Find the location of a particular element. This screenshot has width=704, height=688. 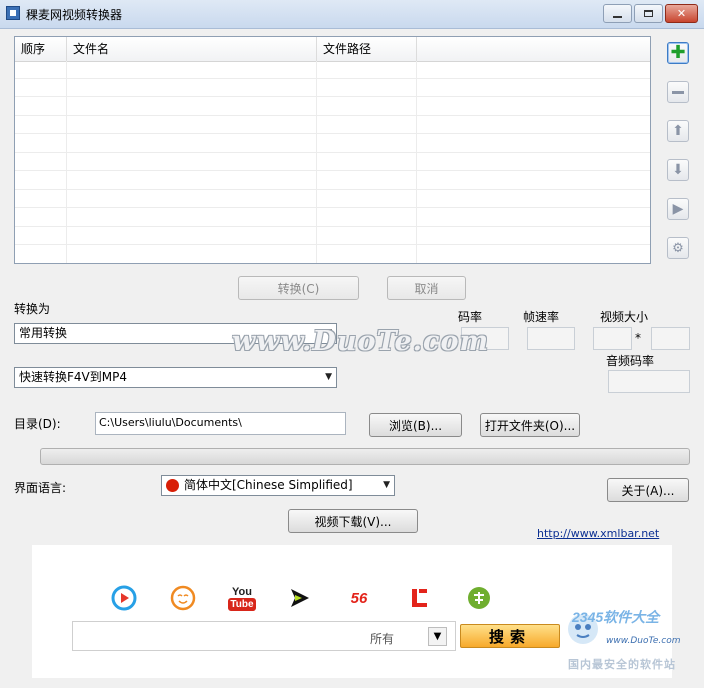

arrow-up-icon: ⬆ is located at coordinates (678, 131).